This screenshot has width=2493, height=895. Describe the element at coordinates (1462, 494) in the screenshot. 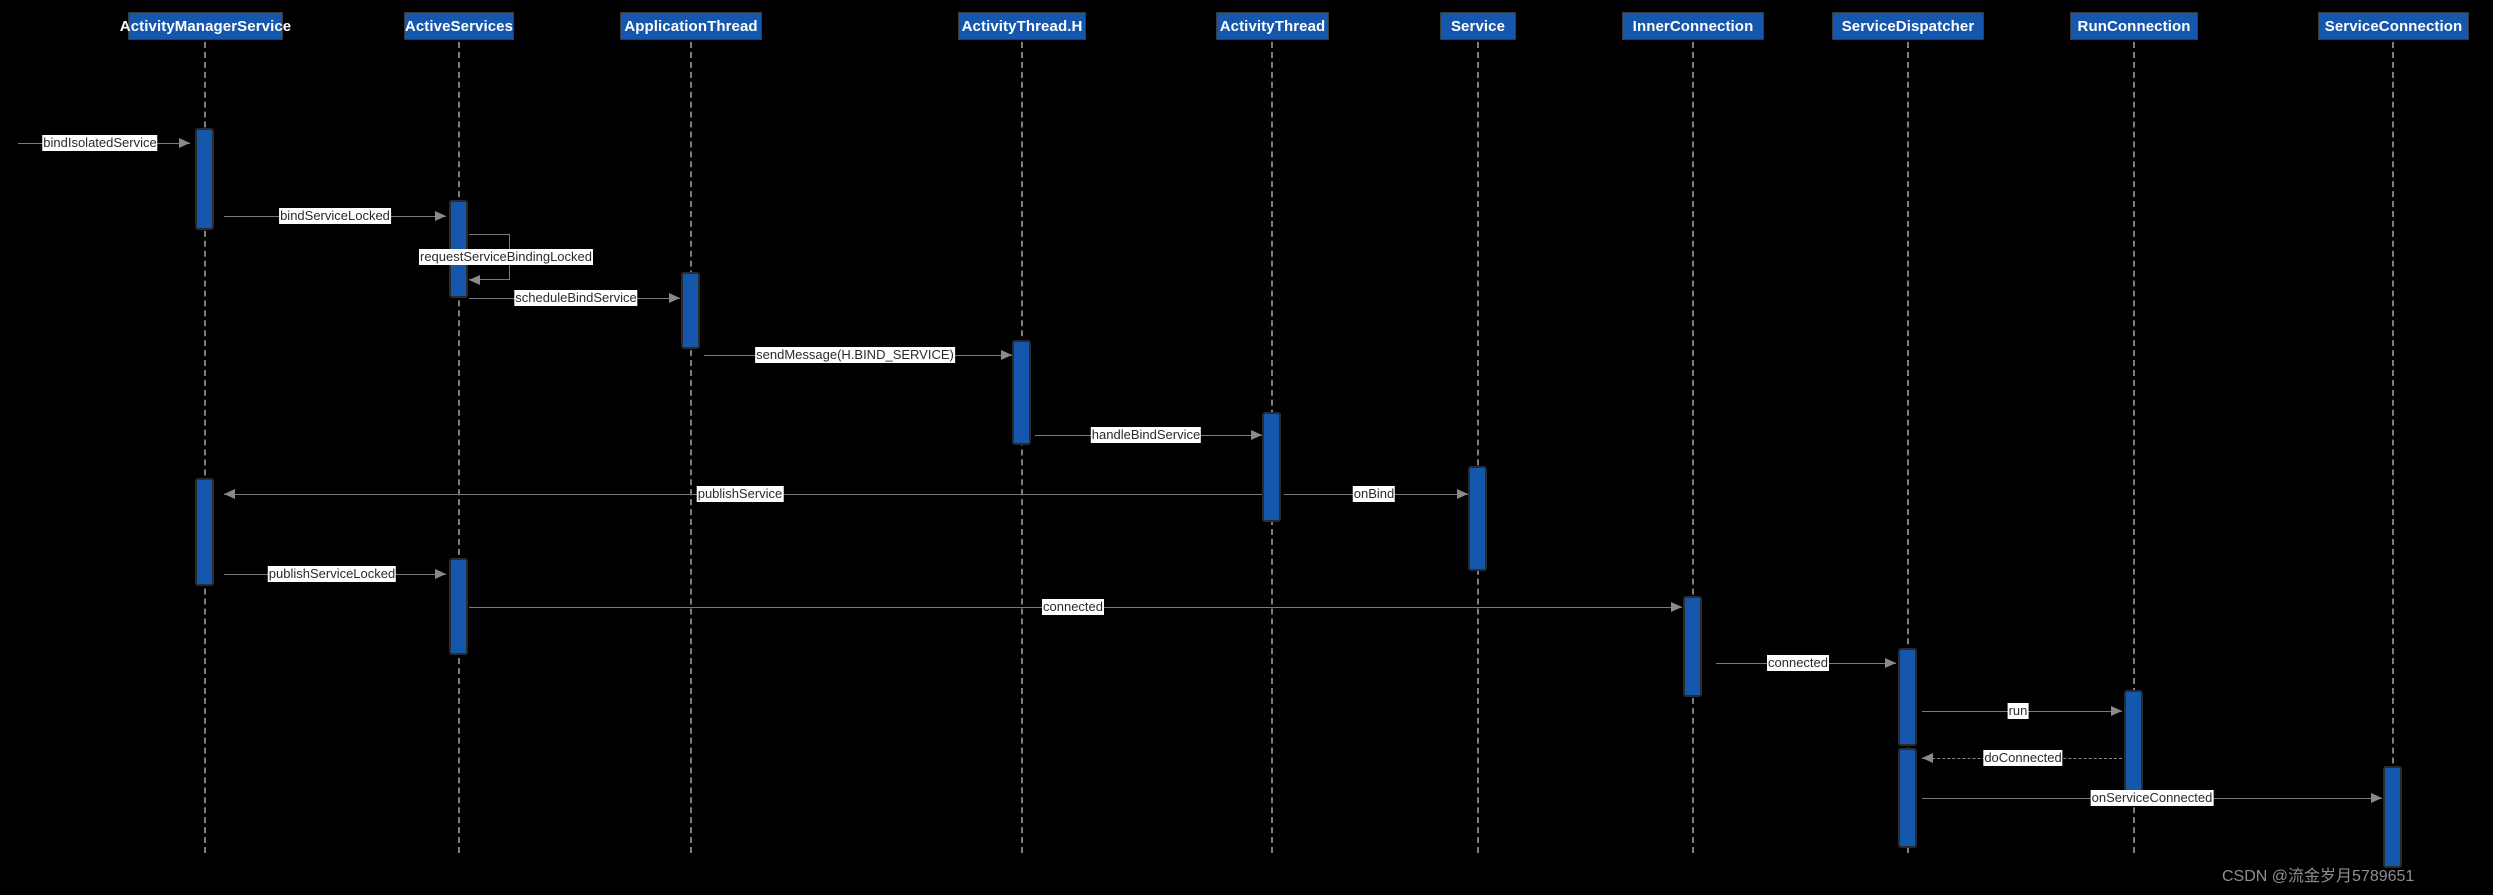

I see `arrow-head-m7` at that location.